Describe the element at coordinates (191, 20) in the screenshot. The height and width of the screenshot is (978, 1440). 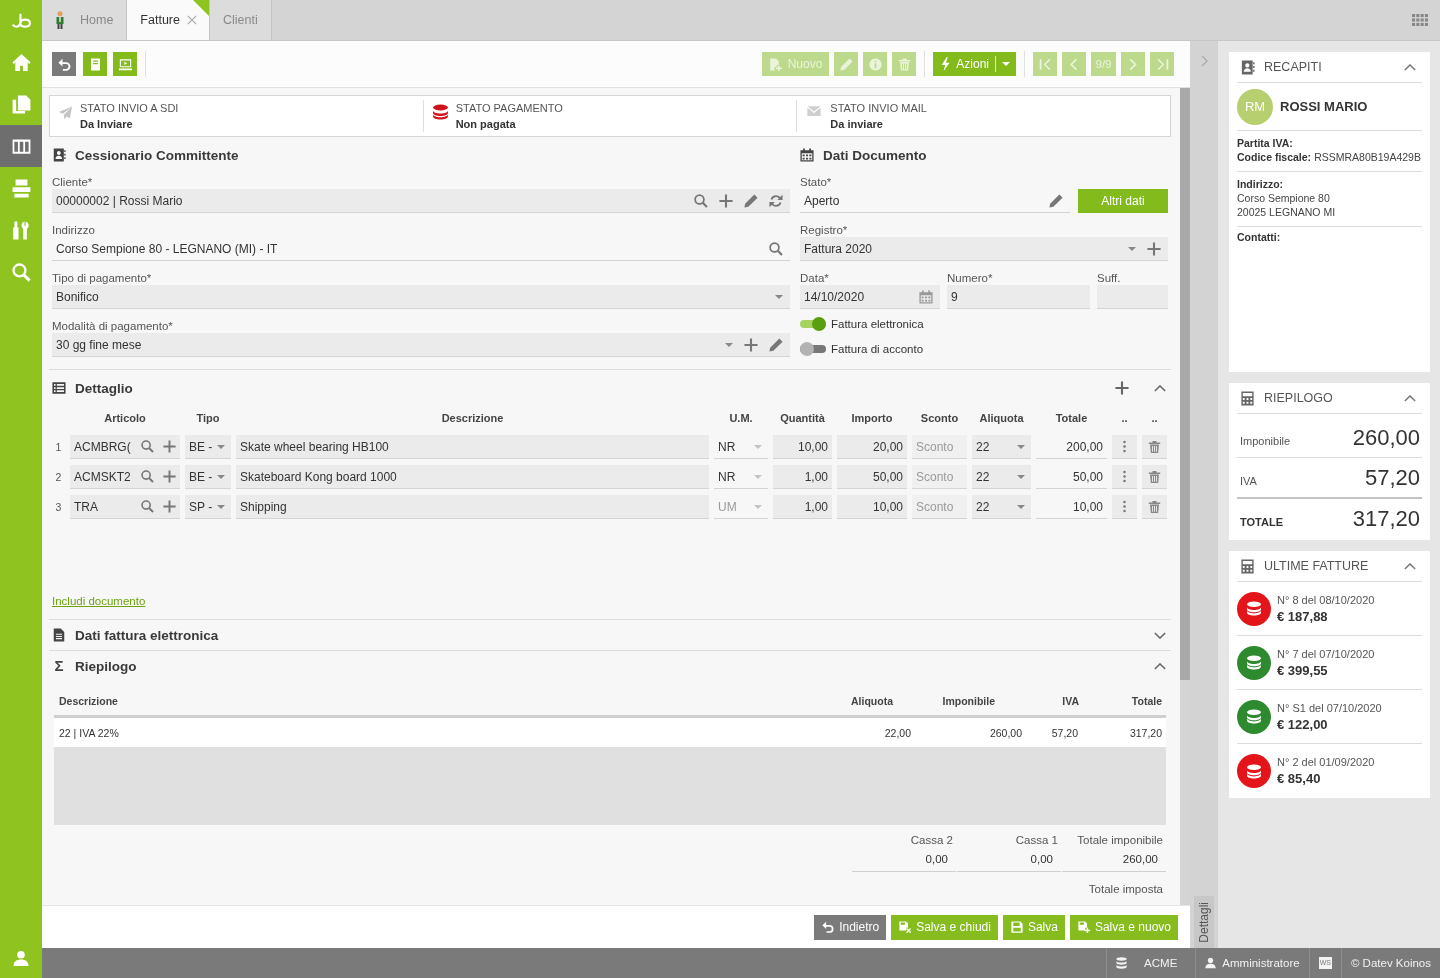
I see `close-icon` at that location.